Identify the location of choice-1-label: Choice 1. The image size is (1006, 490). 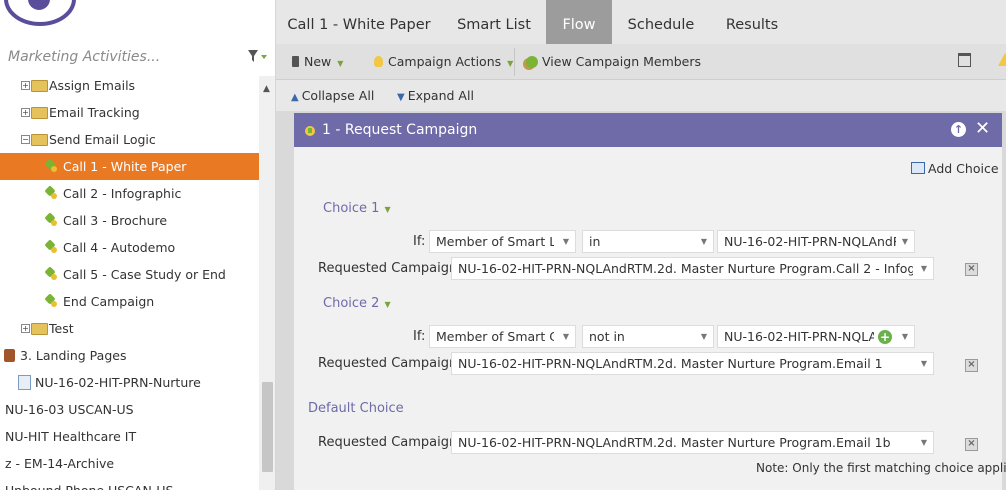
(351, 208).